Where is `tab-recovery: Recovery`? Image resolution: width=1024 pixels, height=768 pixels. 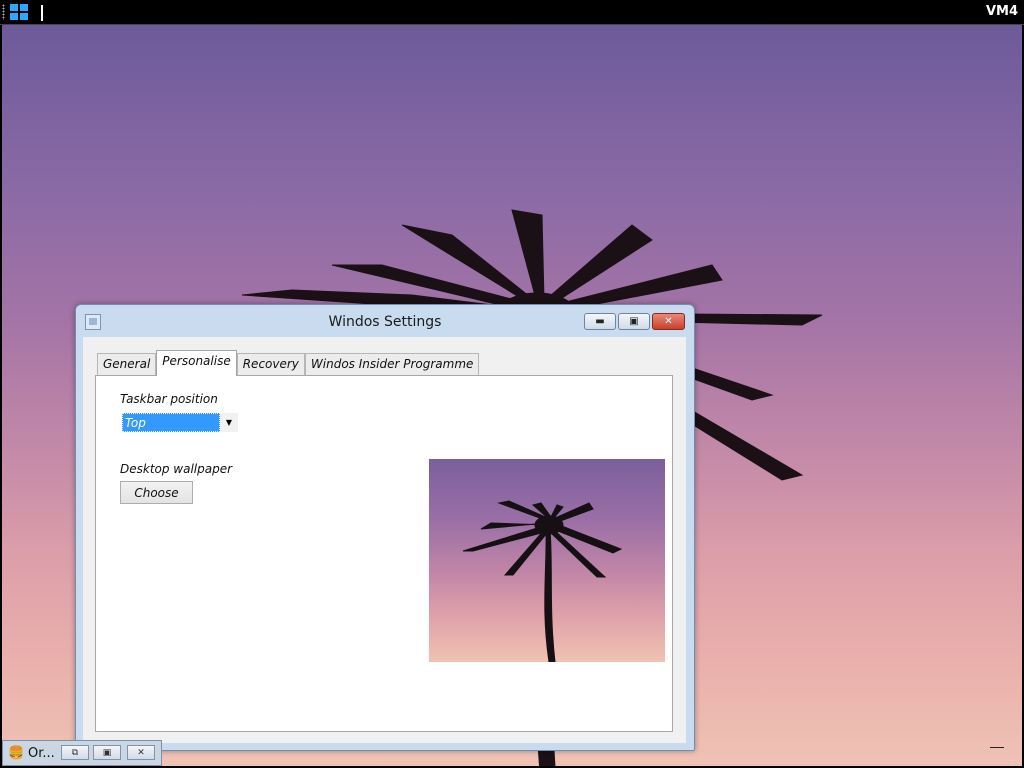 tab-recovery: Recovery is located at coordinates (270, 364).